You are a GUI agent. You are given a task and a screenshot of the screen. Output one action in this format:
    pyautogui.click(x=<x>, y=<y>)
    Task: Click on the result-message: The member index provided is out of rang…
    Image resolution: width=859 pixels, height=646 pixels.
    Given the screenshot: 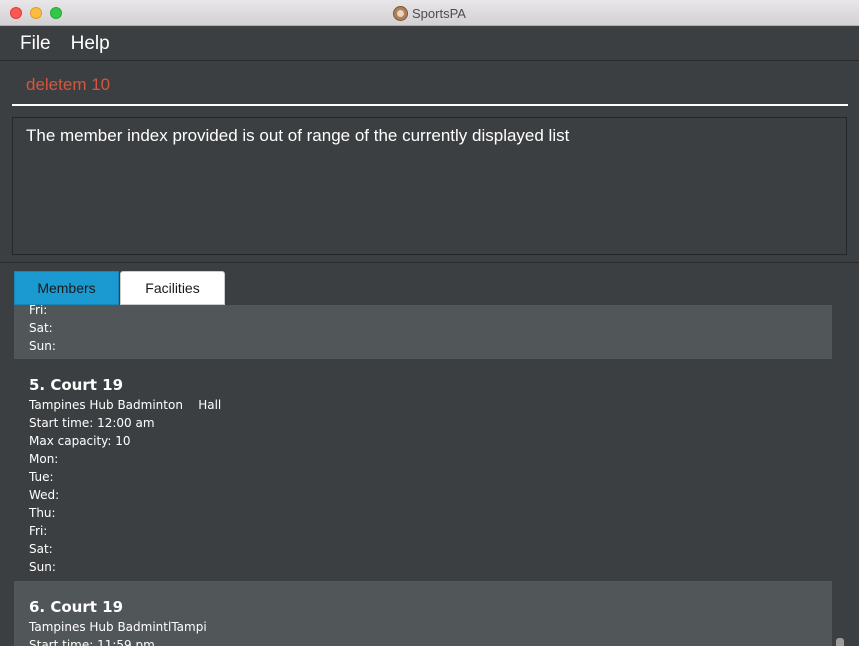 What is the action you would take?
    pyautogui.click(x=298, y=135)
    